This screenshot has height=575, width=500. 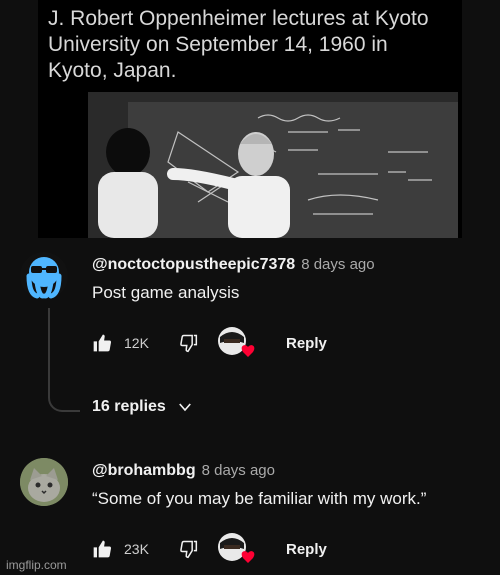 What do you see at coordinates (193, 264) in the screenshot?
I see `comment-author: @noctoctopustheepic7378` at bounding box center [193, 264].